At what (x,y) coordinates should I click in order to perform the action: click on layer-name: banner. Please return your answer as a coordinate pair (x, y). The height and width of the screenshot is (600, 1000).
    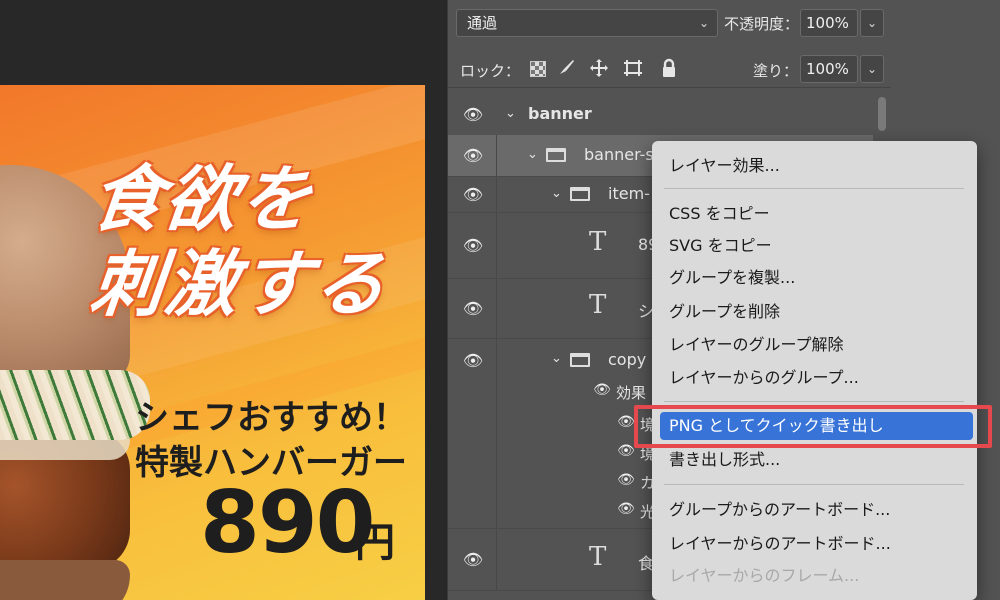
    Looking at the image, I should click on (560, 113).